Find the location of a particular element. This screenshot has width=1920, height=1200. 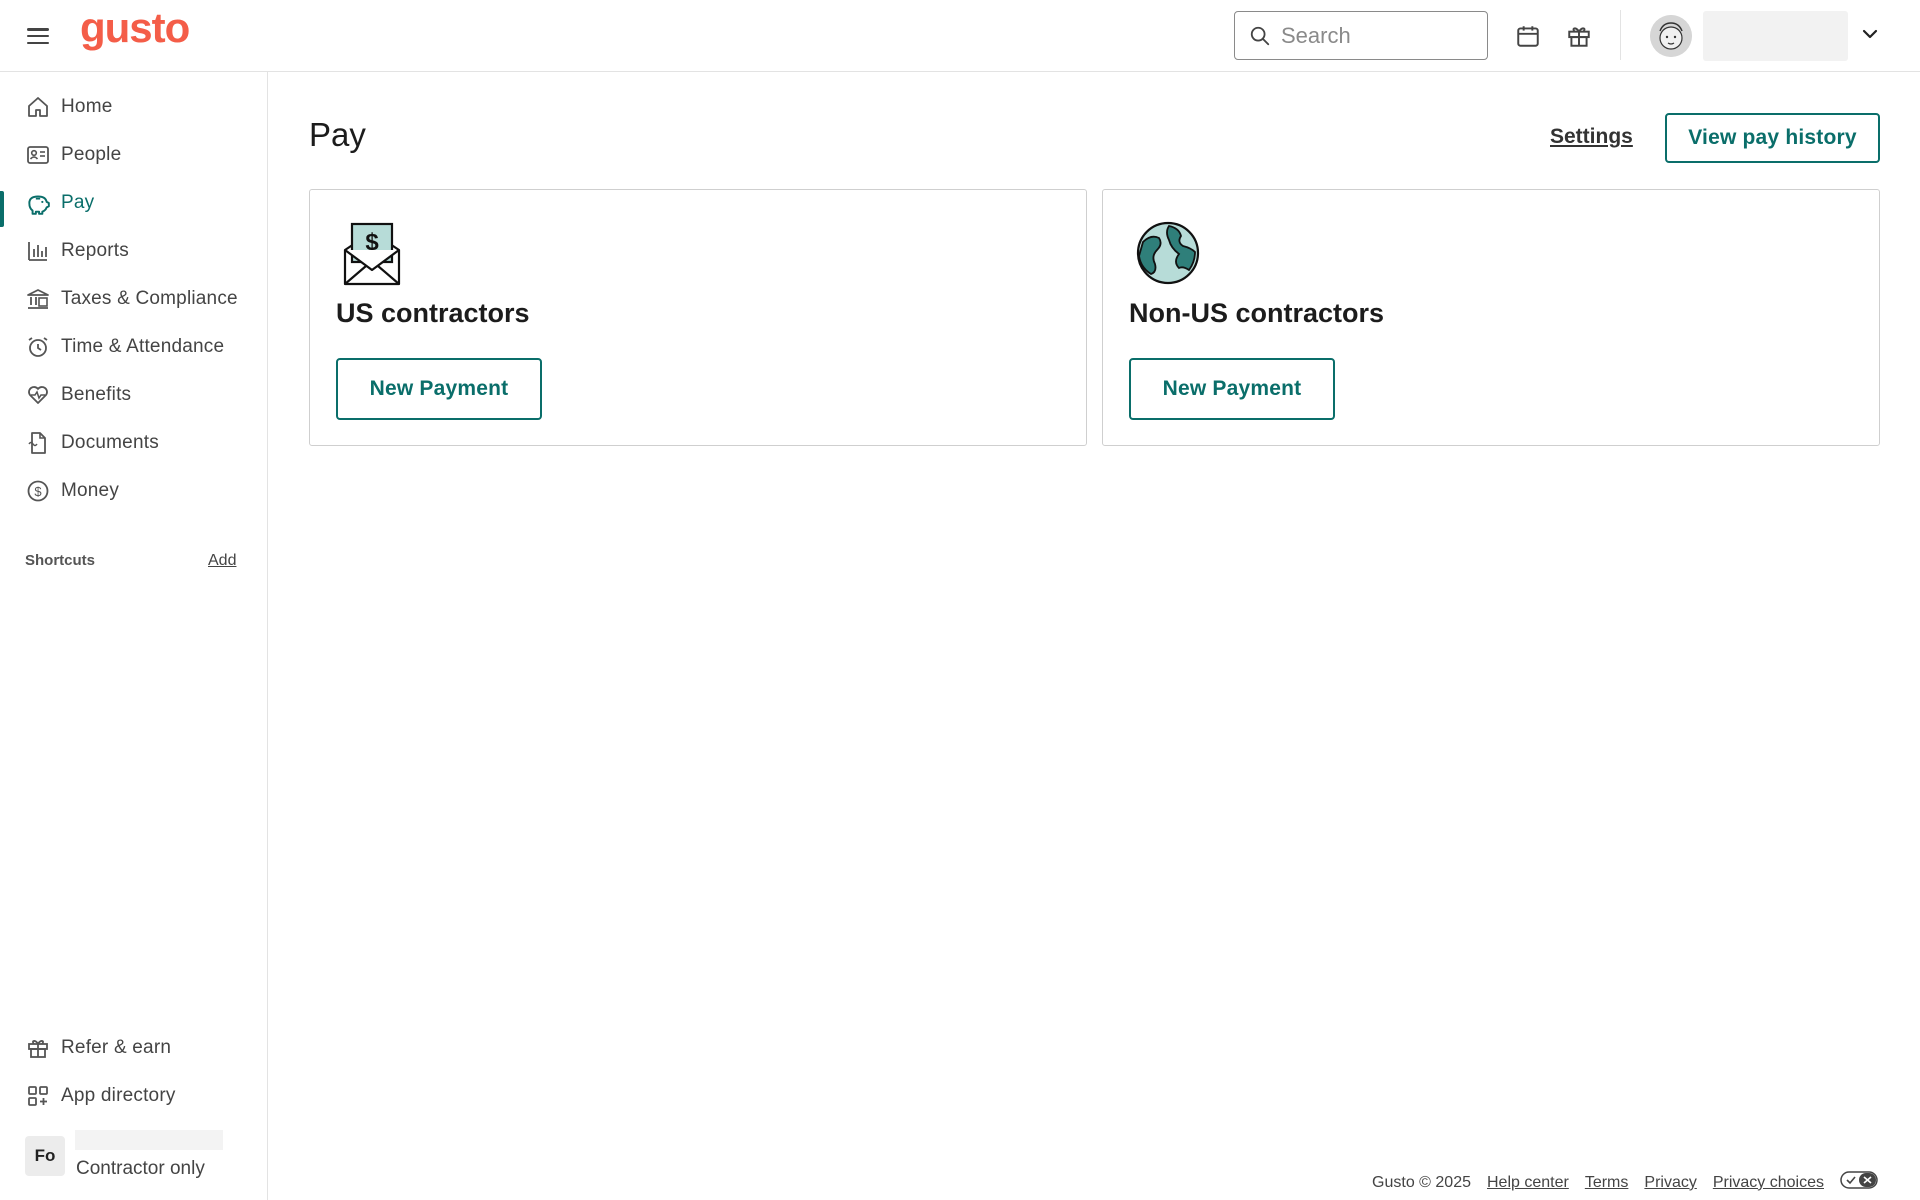

copyright-text: Gusto © 2025 is located at coordinates (1421, 1182).